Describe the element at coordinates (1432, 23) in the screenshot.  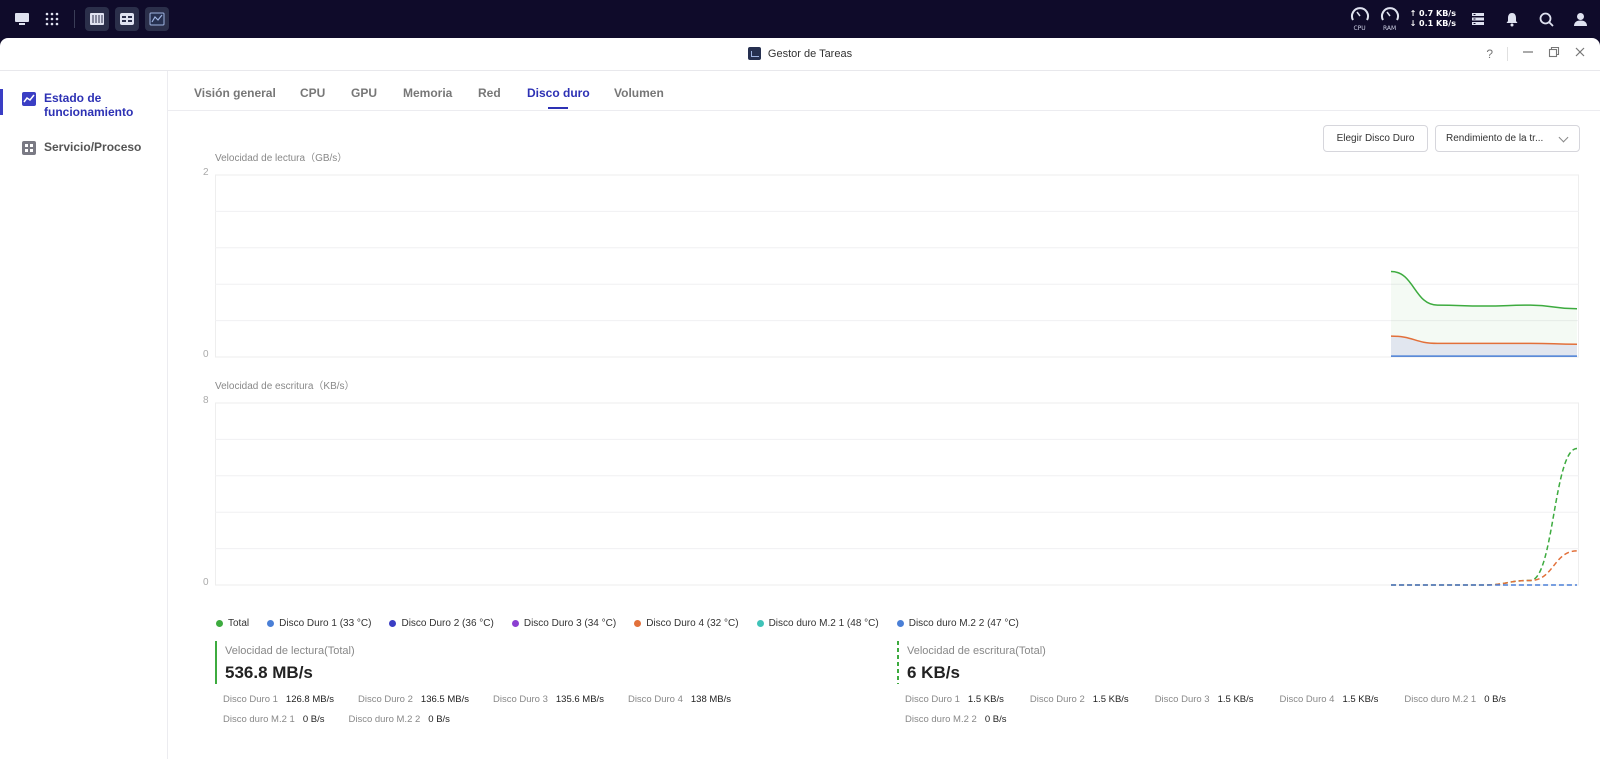
I see `download-speed: ↓ 0.1 KB/s` at that location.